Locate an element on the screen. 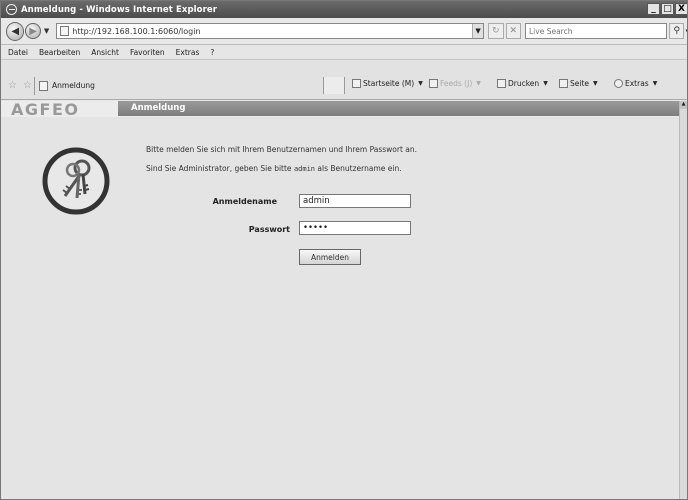 The image size is (688, 500). page-title: Anmeldung is located at coordinates (158, 108).